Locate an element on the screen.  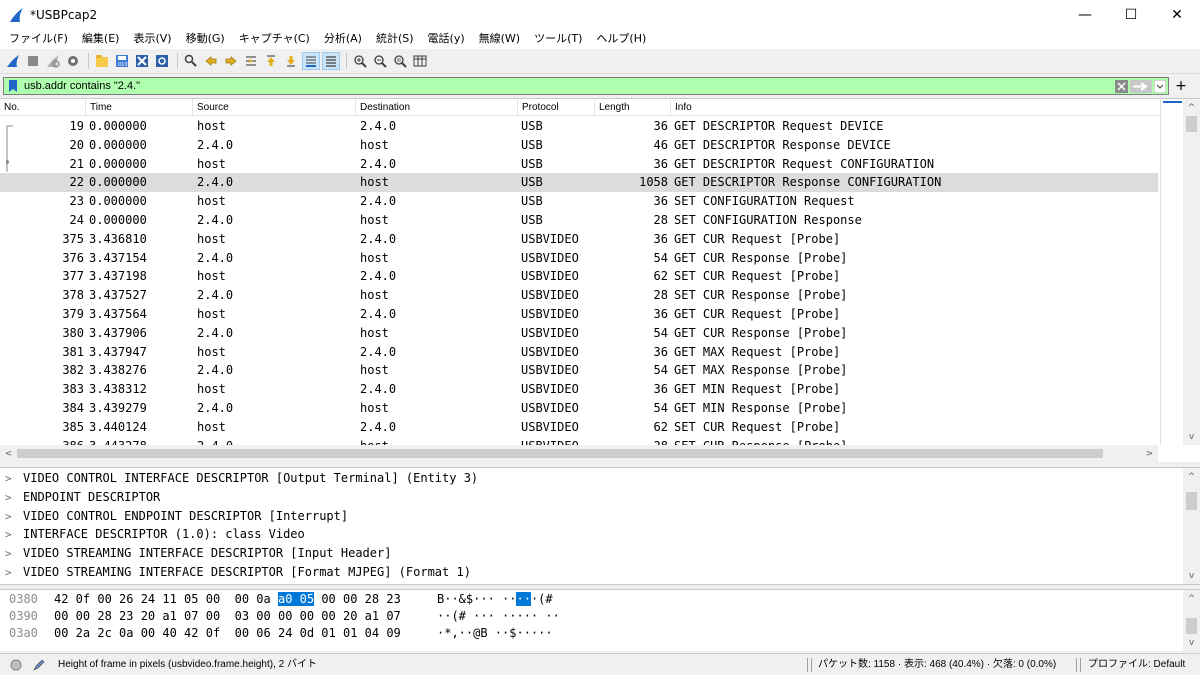
scroll-right-icon: > is located at coordinates (1149, 453).